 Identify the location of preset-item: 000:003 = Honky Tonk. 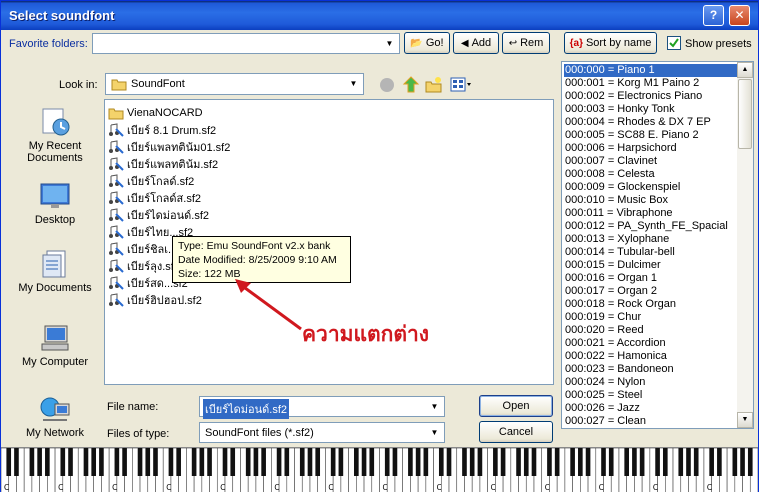
(651, 109).